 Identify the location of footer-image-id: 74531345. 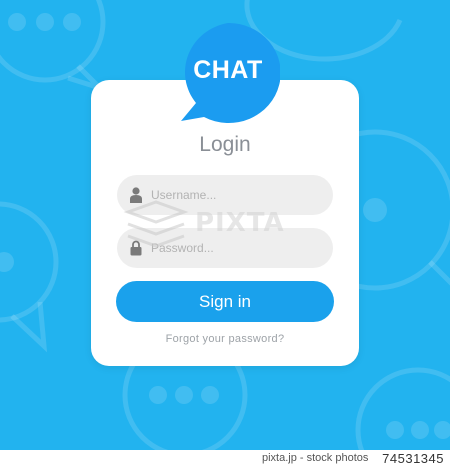
(413, 458).